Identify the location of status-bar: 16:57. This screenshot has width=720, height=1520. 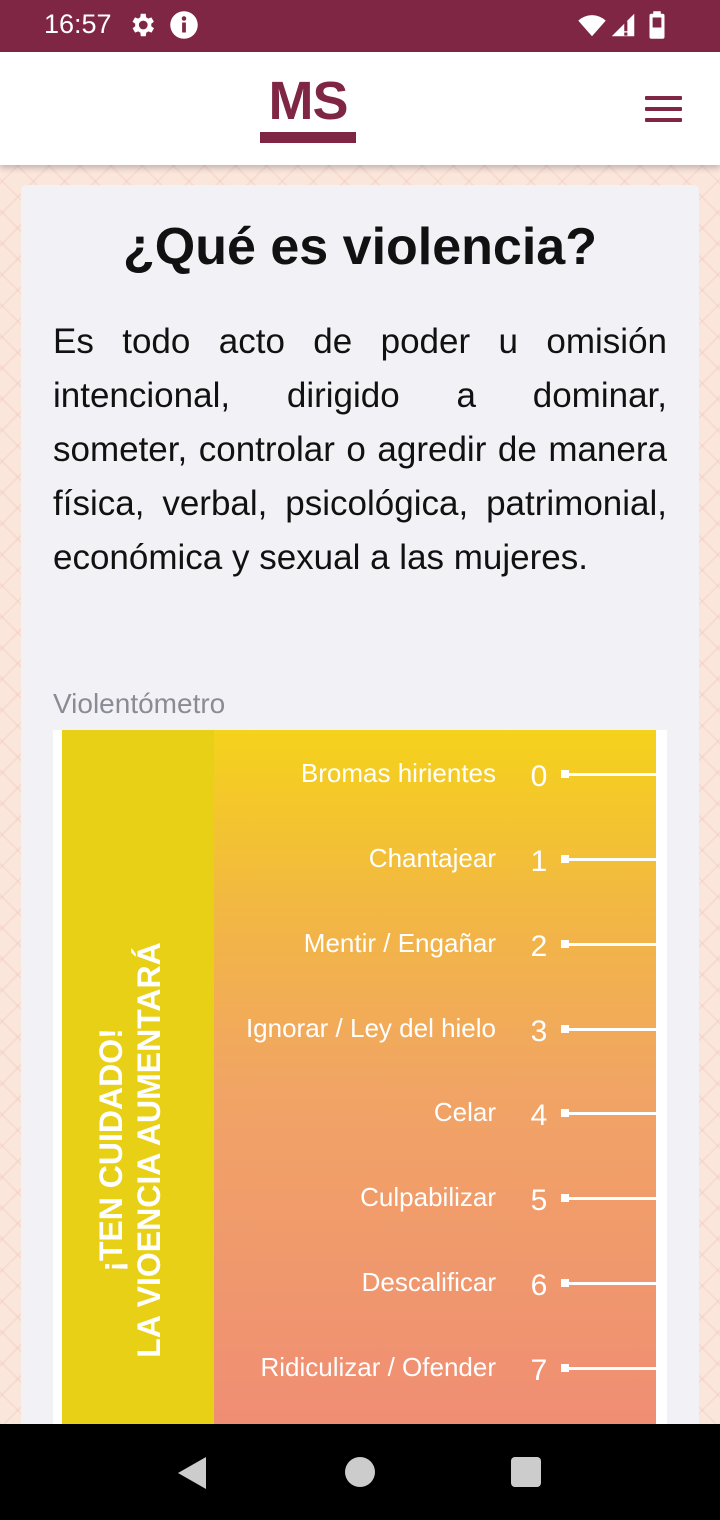
(360, 26).